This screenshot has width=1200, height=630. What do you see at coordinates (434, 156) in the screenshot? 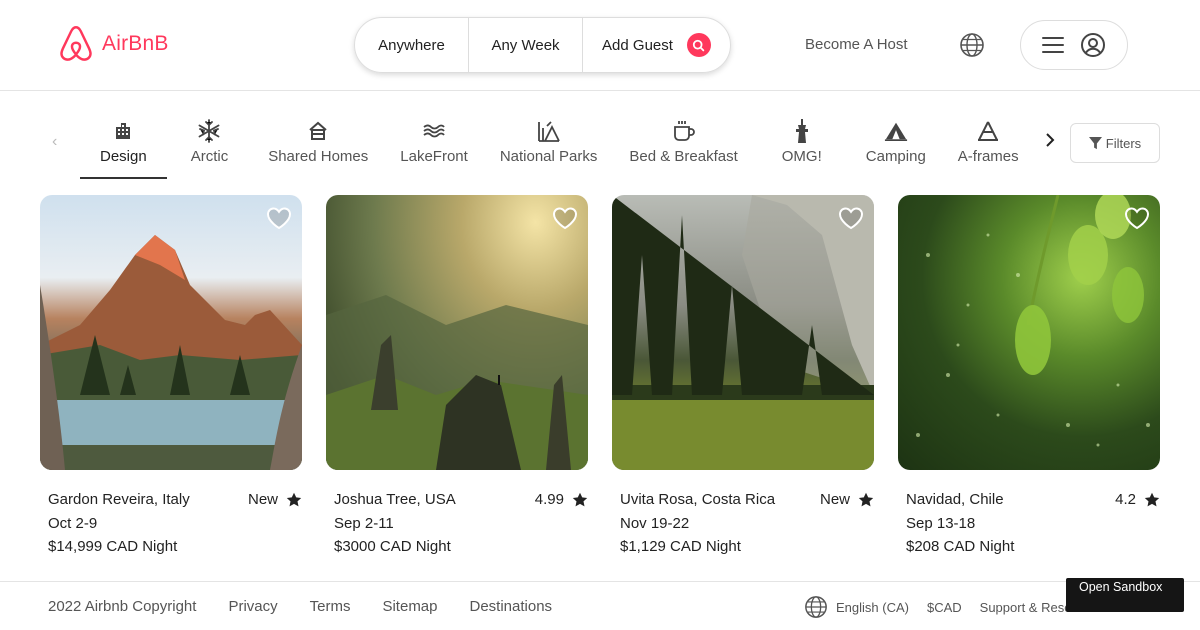
I see `category-label: LakeFront` at bounding box center [434, 156].